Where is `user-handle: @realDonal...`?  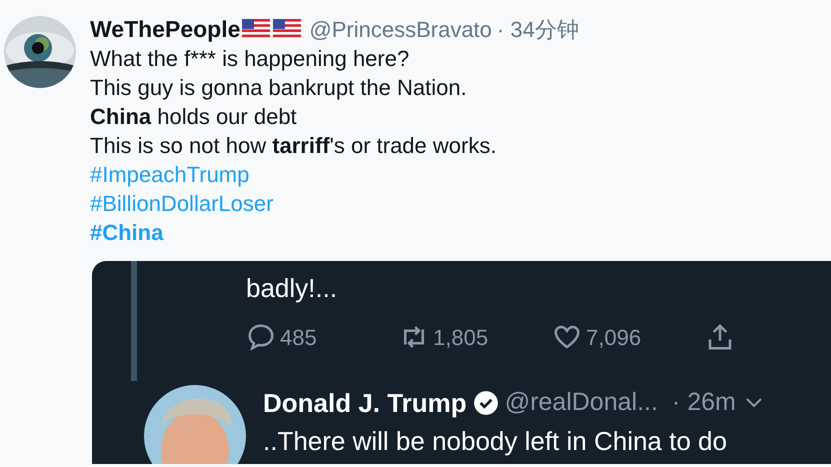
user-handle: @realDonal... is located at coordinates (581, 403).